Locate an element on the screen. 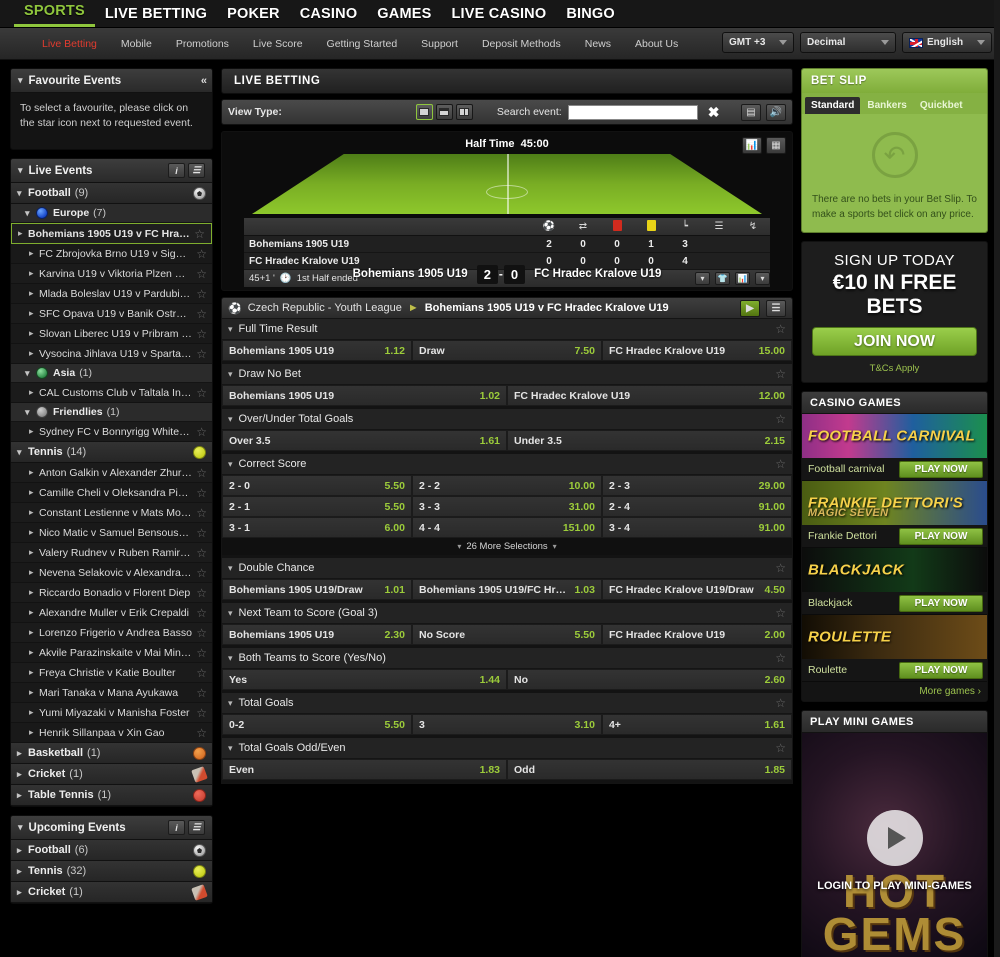 This screenshot has width=1000, height=957. selection-button: 2 - 0 5.50 is located at coordinates (317, 485).